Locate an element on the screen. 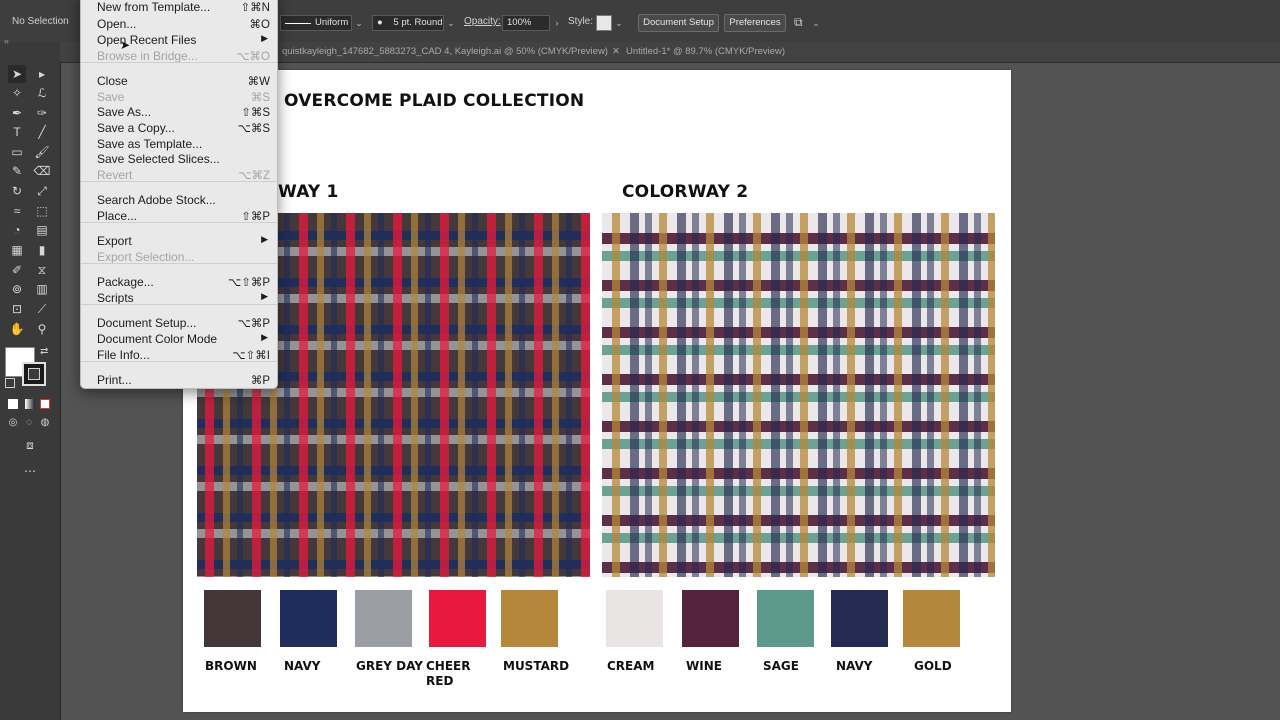 Image resolution: width=1280 pixels, height=720 pixels. arrange-chevron-icon: ⌄ is located at coordinates (816, 23).